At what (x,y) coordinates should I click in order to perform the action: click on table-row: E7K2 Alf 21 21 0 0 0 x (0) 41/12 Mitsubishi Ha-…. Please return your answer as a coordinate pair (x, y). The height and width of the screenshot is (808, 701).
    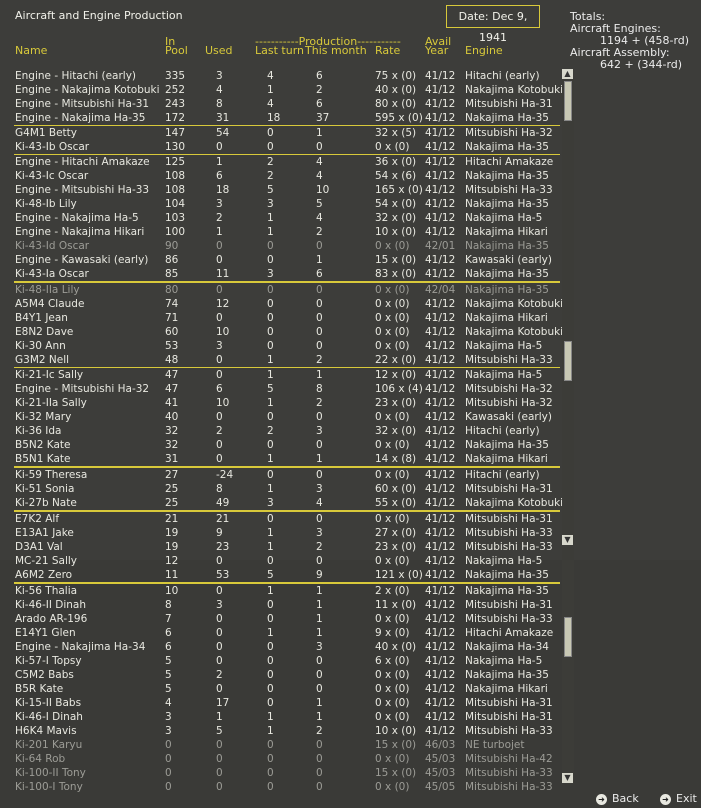
    Looking at the image, I should click on (287, 518).